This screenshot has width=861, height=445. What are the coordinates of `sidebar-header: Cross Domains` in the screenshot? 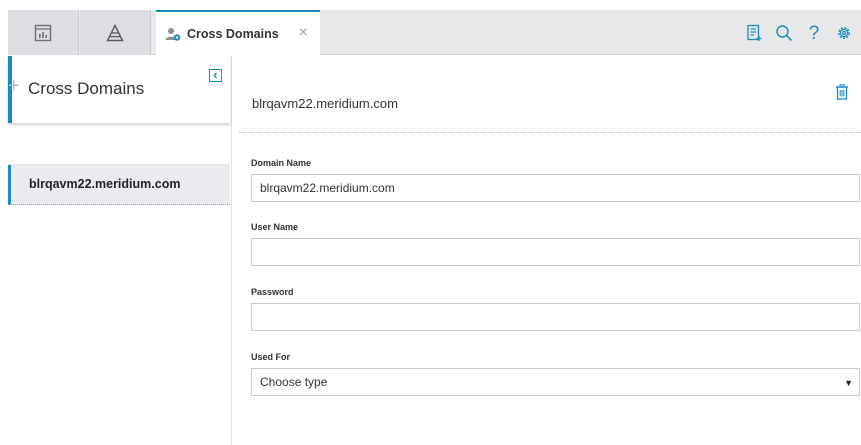 It's located at (119, 89).